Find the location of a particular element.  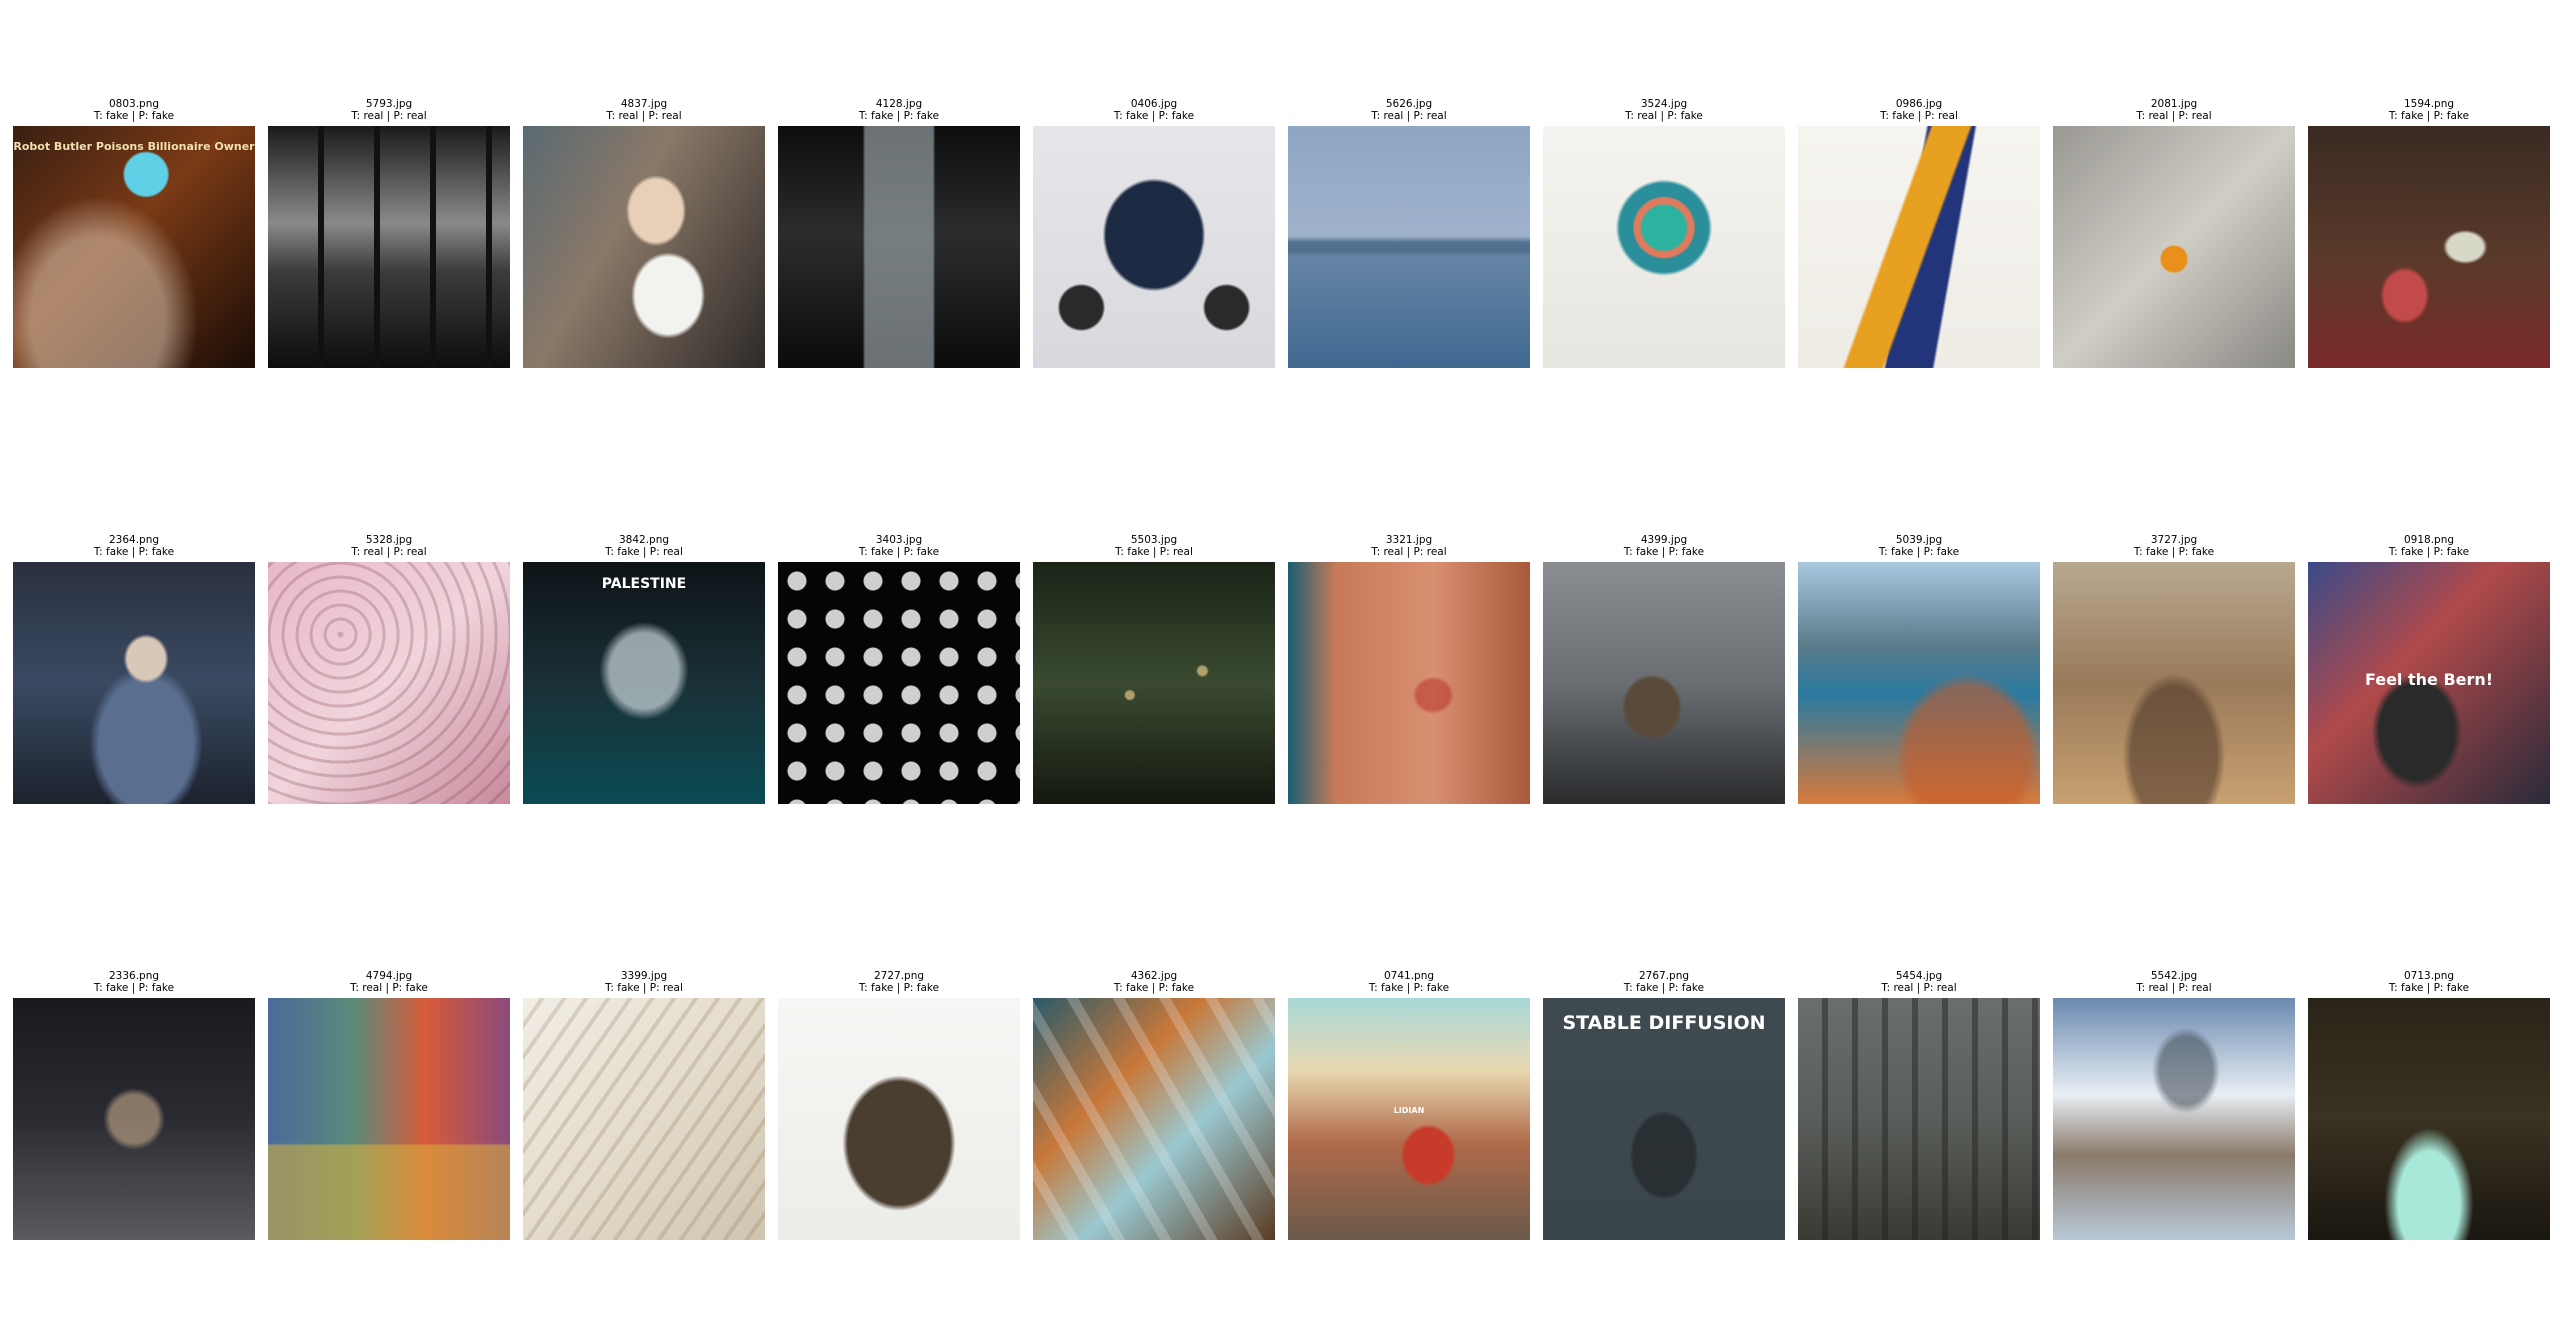

image-cell: 2364.png T: fake | P: fake is located at coordinates (134, 669).